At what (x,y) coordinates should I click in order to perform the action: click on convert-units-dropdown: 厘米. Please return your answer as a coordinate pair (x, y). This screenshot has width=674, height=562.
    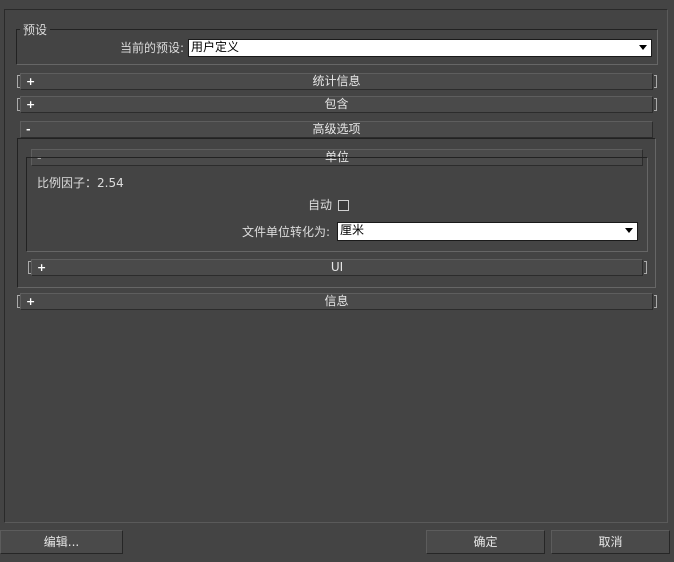
    Looking at the image, I should click on (487, 231).